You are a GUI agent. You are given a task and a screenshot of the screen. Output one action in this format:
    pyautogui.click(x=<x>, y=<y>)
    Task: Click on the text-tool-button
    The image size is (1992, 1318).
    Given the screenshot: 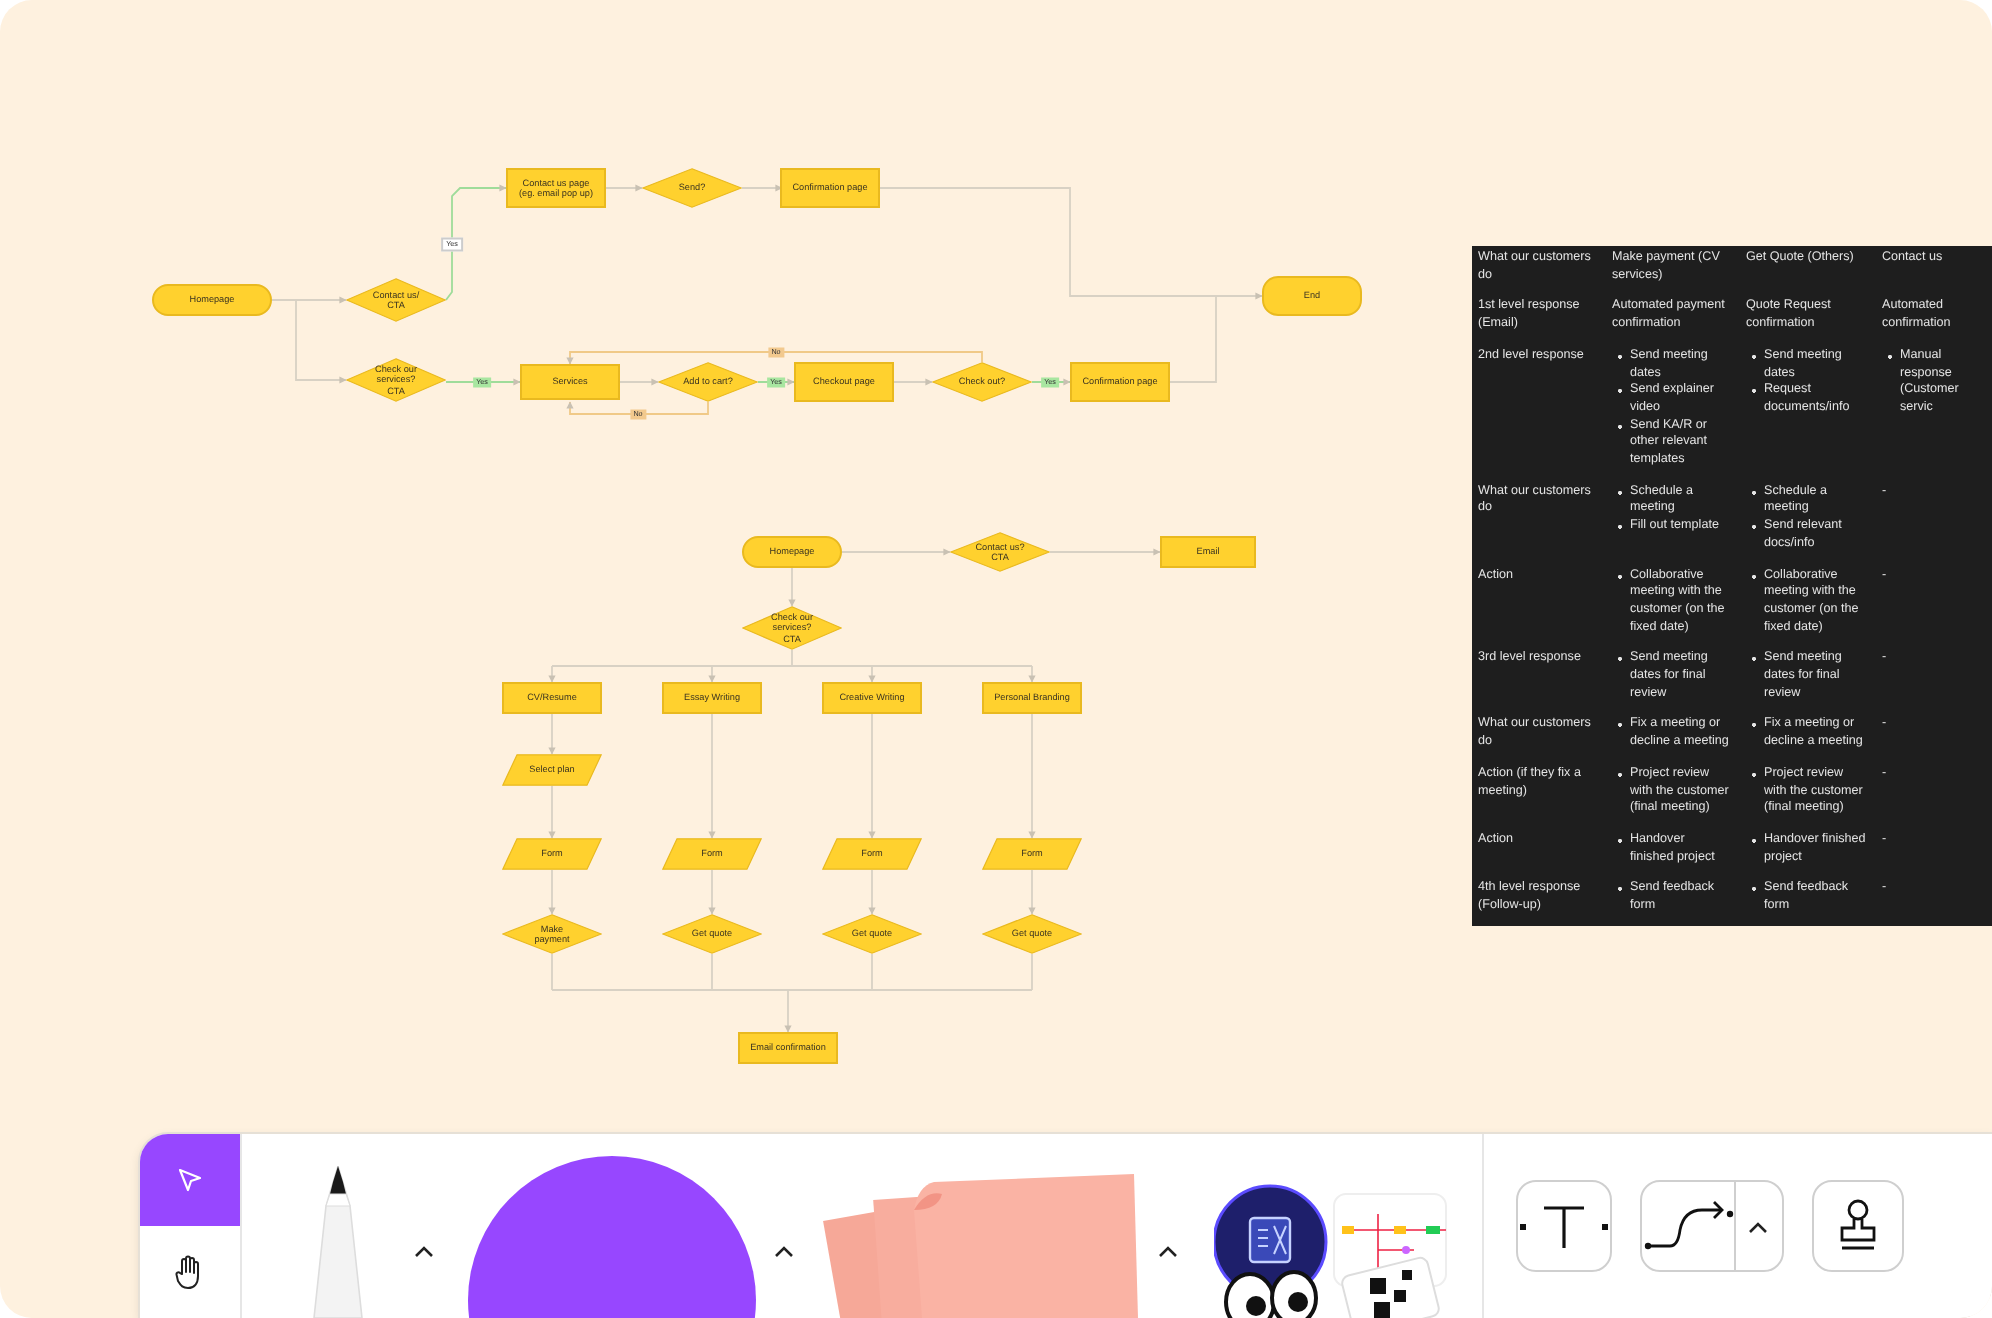 What is the action you would take?
    pyautogui.click(x=1564, y=1226)
    